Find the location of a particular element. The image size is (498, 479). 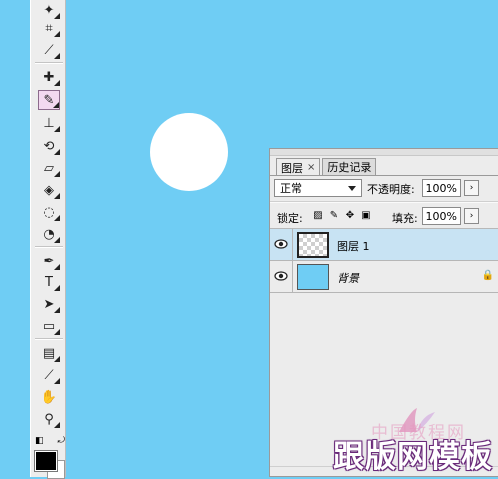

fill-value: 100% is located at coordinates (441, 216).